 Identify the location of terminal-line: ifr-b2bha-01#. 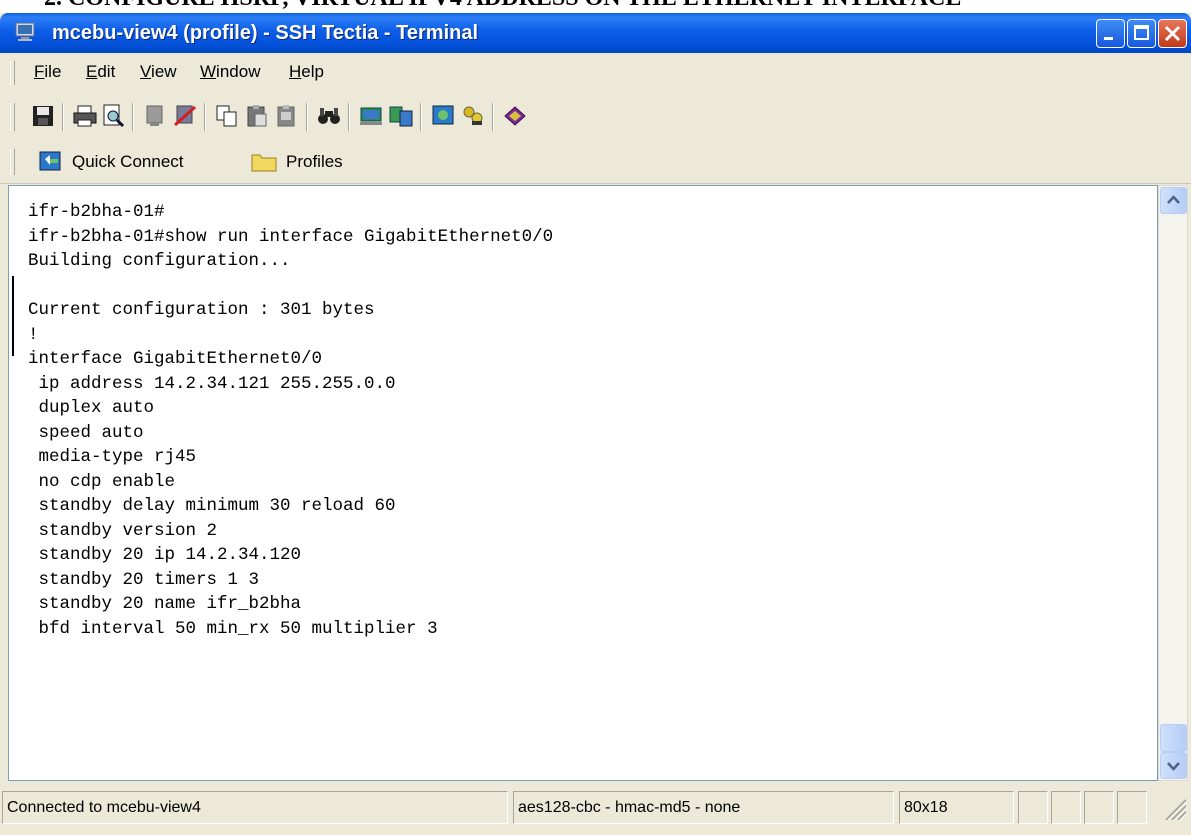
(96, 212).